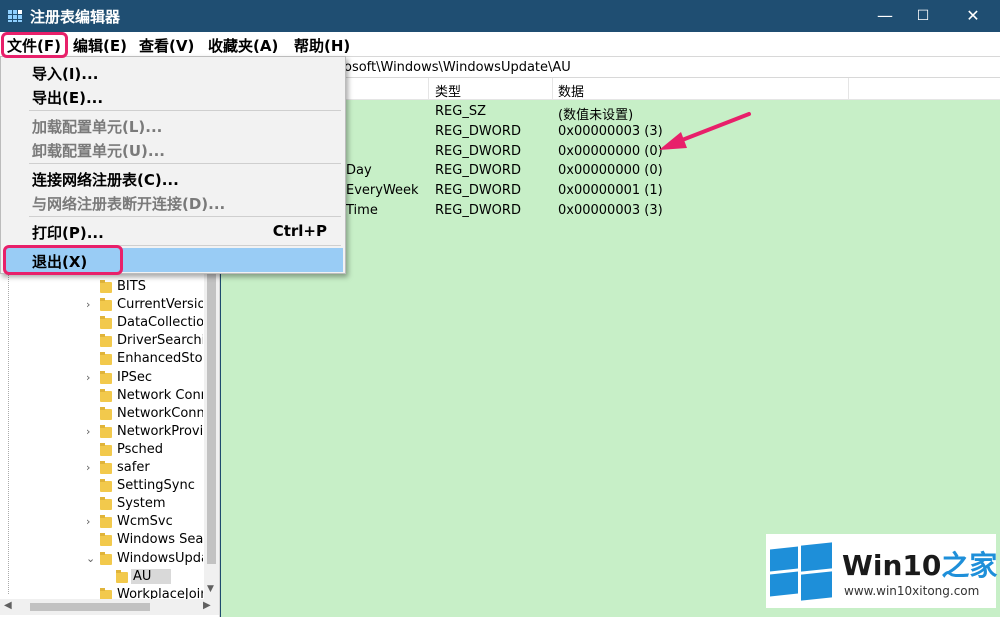  I want to click on tree-item: Windows Search, so click(102, 541).